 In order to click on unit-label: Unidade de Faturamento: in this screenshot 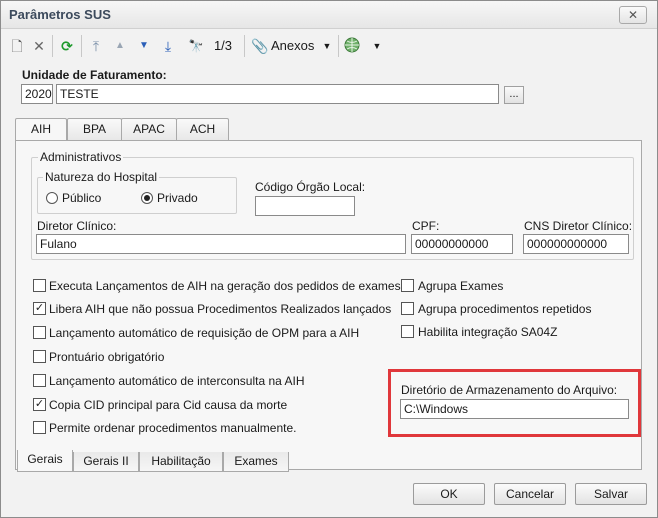, I will do `click(94, 75)`.